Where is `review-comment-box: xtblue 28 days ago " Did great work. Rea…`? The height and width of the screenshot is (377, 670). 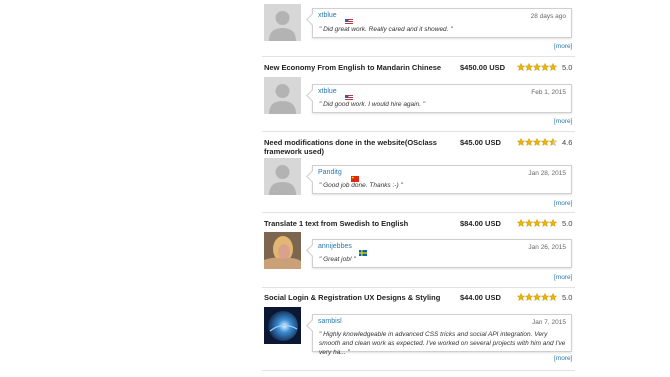
review-comment-box: xtblue 28 days ago " Did great work. Rea… is located at coordinates (442, 23).